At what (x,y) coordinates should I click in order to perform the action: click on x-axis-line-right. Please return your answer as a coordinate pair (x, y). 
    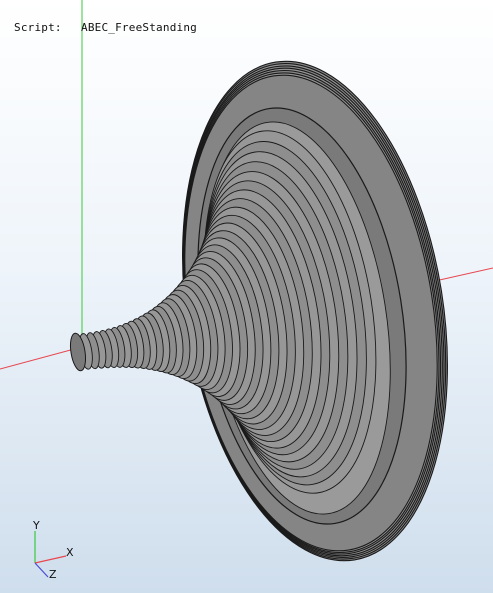
    Looking at the image, I should click on (463, 274).